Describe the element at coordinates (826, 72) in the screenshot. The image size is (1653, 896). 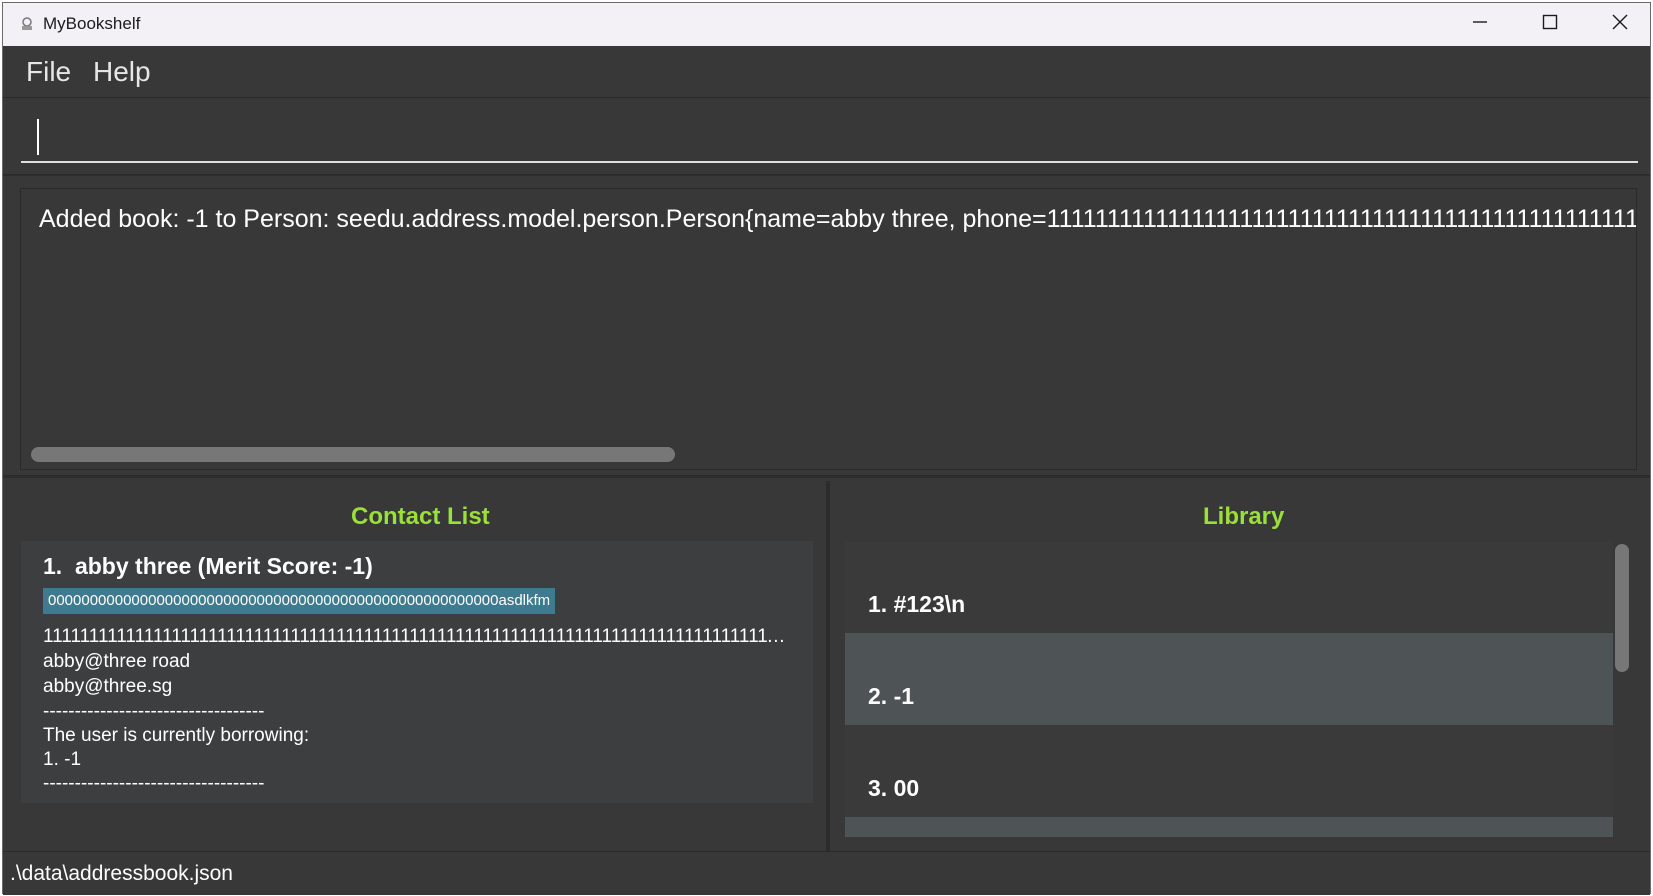
I see `menu-bar: File Help` at that location.